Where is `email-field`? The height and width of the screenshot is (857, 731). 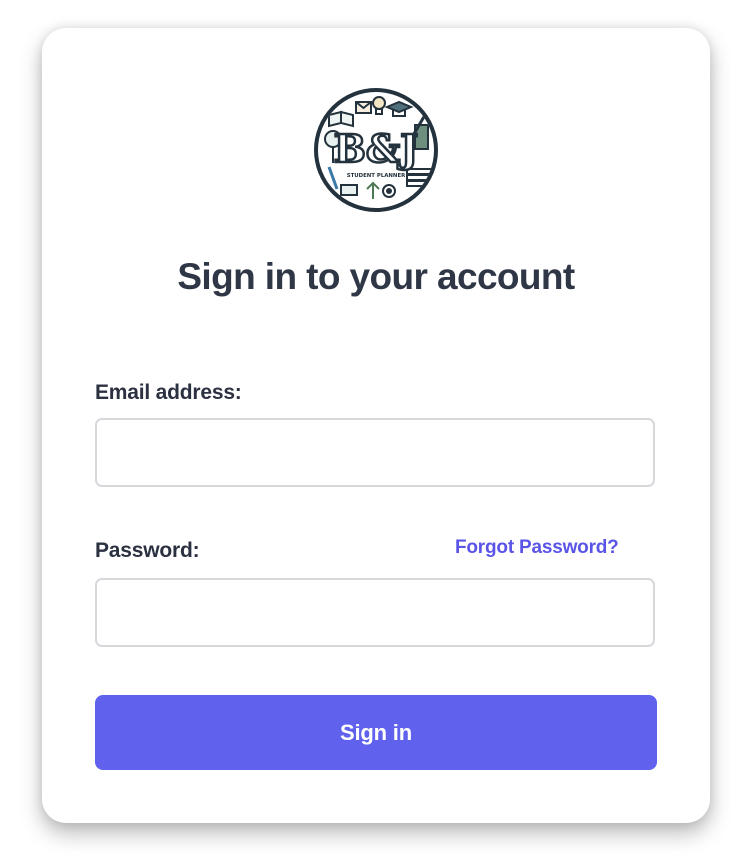 email-field is located at coordinates (375, 452).